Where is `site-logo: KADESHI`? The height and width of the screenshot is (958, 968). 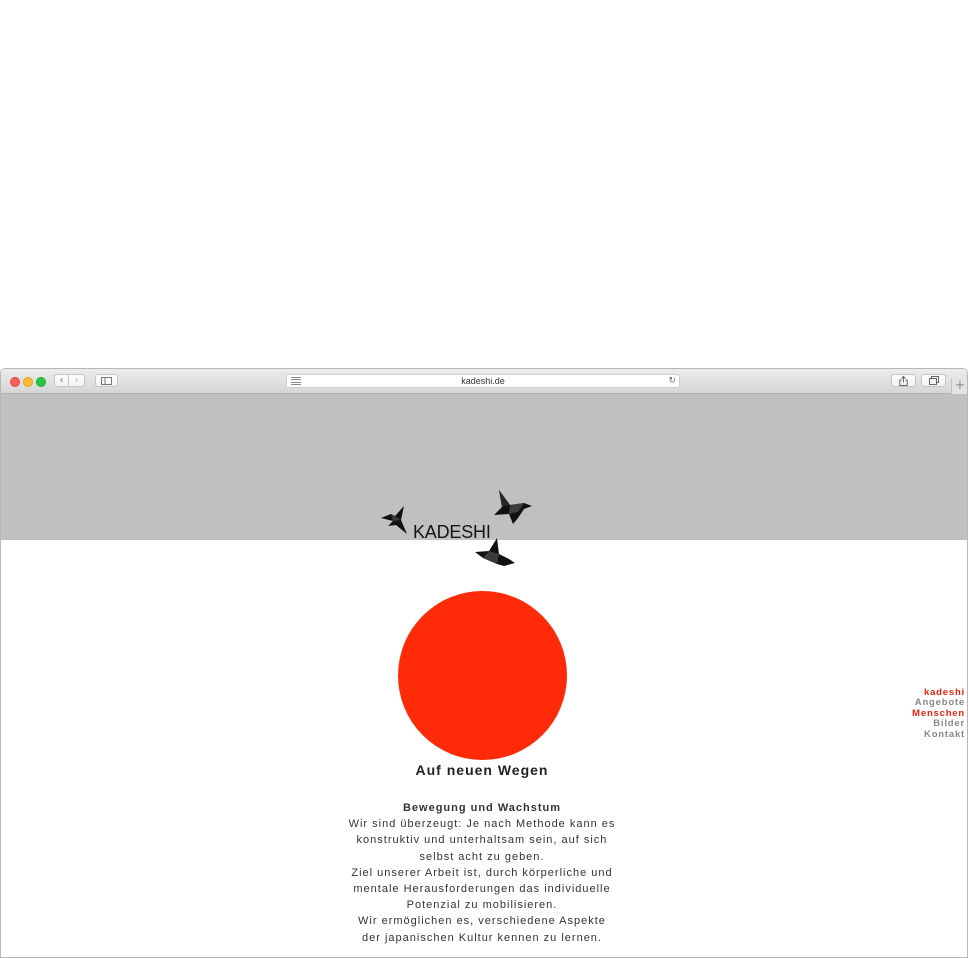
site-logo: KADESHI is located at coordinates (459, 531).